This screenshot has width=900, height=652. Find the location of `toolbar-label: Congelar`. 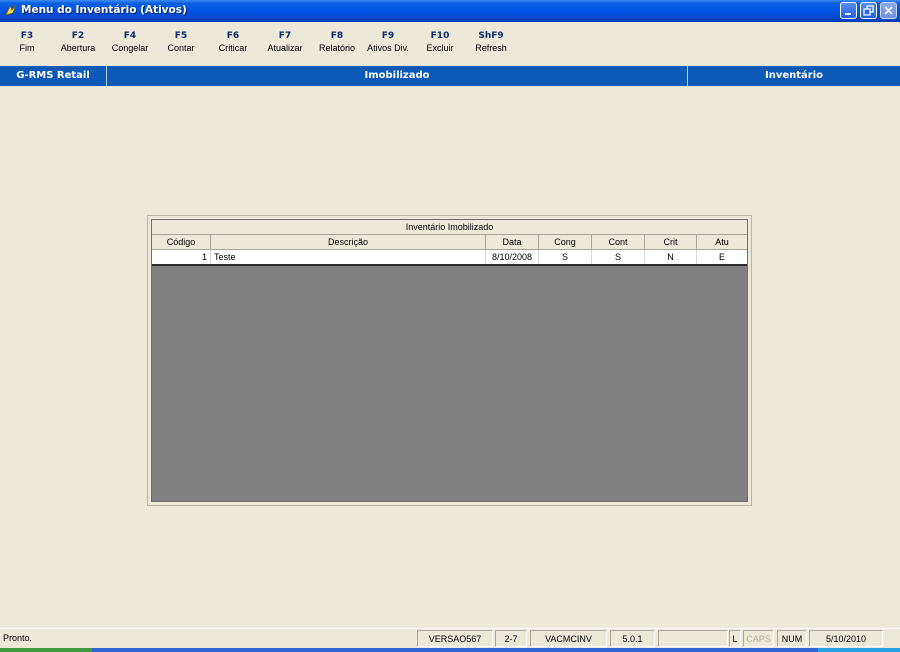

toolbar-label: Congelar is located at coordinates (130, 48).